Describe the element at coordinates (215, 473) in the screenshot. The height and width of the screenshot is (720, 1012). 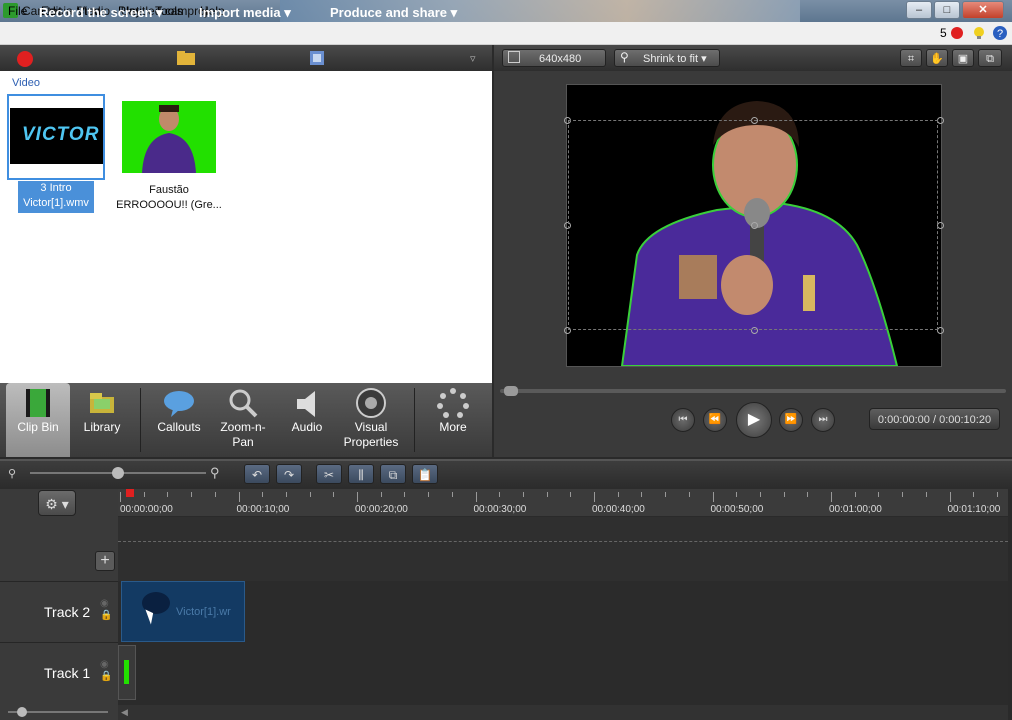
I see `zoom-in-icon: ⚲` at that location.